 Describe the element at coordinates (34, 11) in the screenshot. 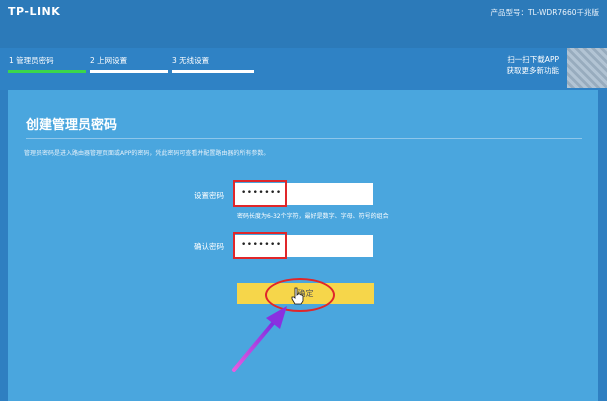

I see `brand-logo: TP-LINK` at that location.